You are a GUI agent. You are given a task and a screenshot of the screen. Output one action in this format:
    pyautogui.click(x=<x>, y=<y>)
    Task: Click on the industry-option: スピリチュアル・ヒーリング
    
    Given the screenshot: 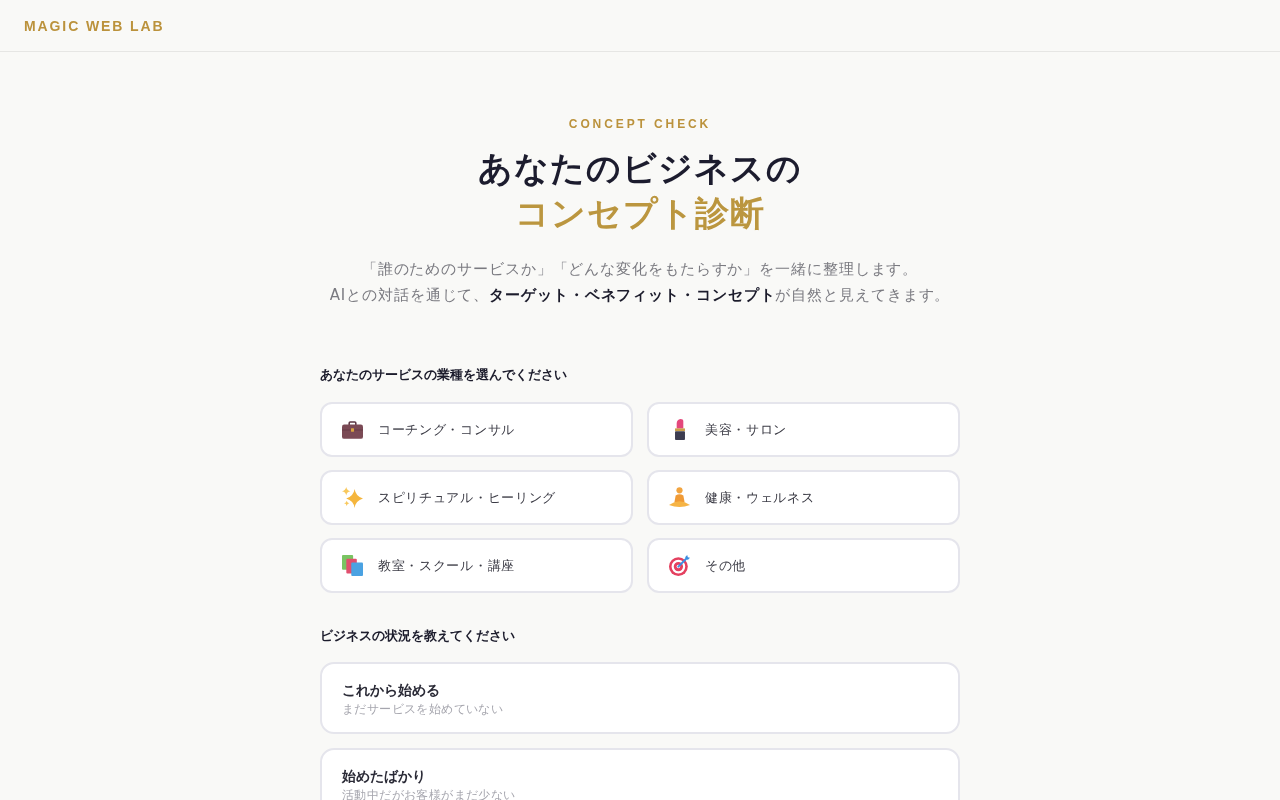 What is the action you would take?
    pyautogui.click(x=476, y=497)
    